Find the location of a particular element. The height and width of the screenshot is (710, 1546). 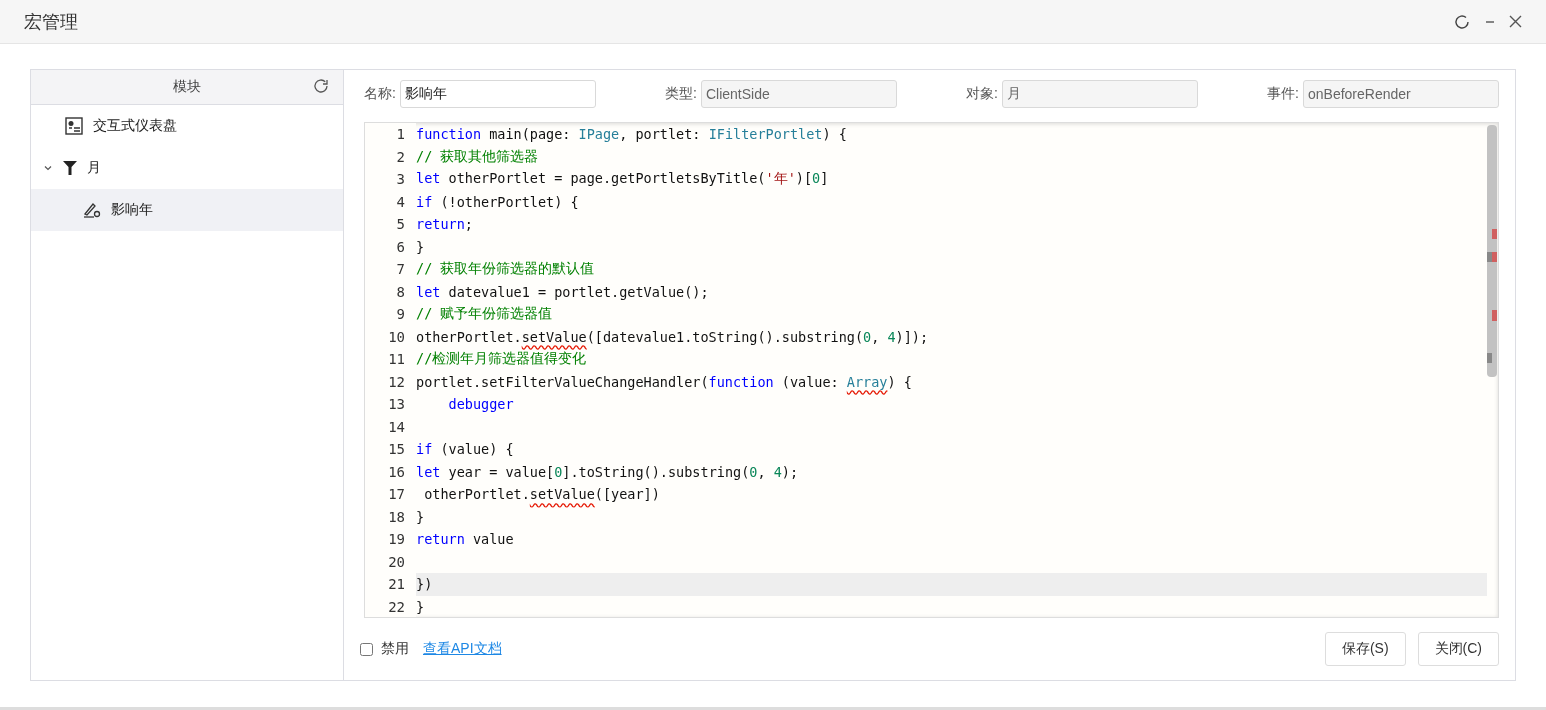

code-line: if (!otherPortlet) { is located at coordinates (497, 201).